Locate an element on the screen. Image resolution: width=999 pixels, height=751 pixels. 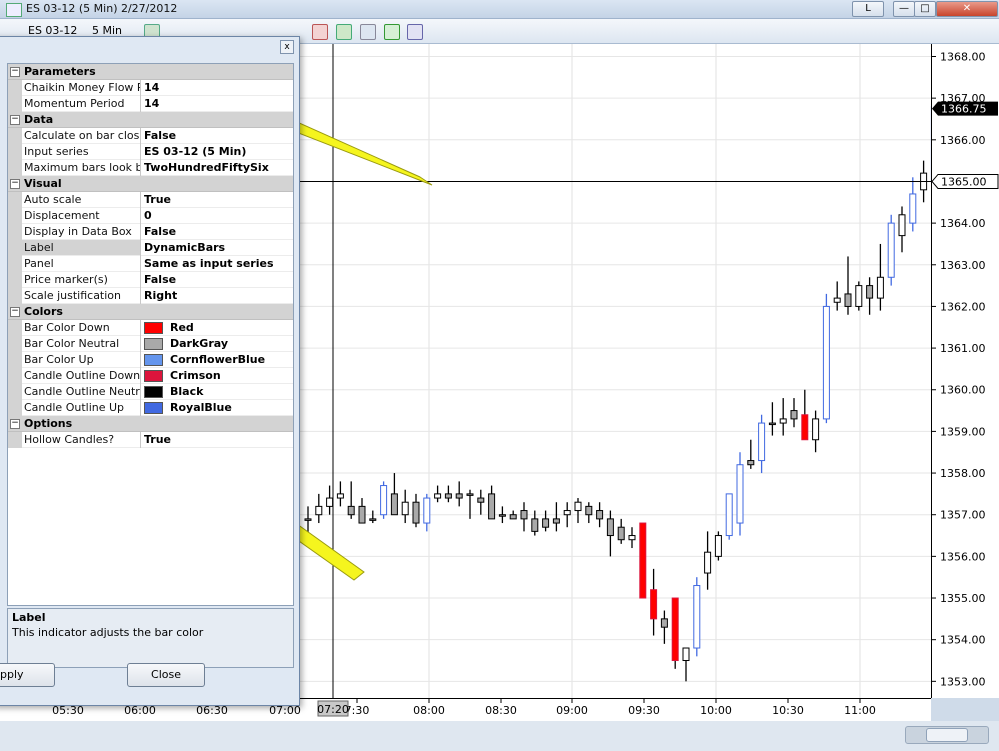
property-row: Candle Outline Neutral Black is located at coordinates (150, 392).